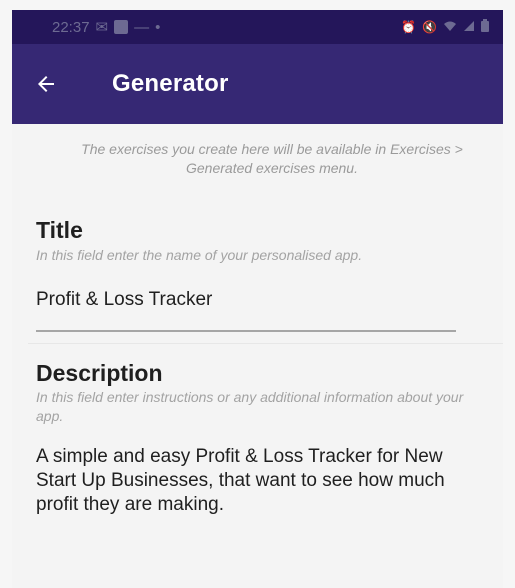 The width and height of the screenshot is (515, 588). I want to click on arrow-left-icon, so click(46, 84).